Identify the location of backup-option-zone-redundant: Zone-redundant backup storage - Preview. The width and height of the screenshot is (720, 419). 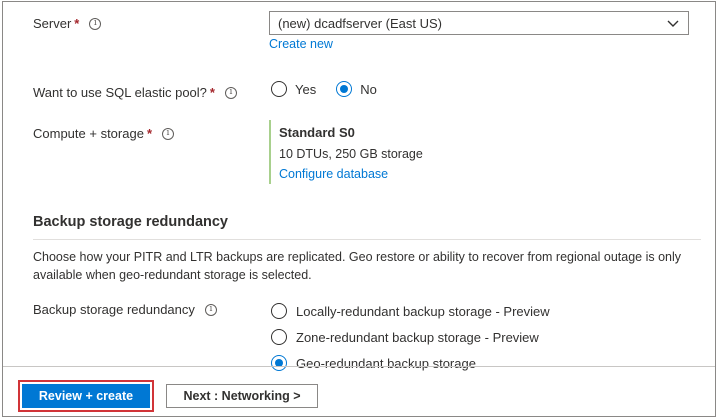
(410, 337).